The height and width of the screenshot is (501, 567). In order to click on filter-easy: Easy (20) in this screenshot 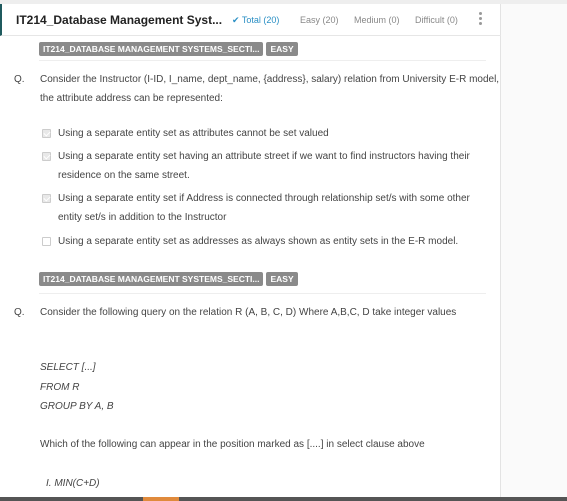, I will do `click(319, 20)`.